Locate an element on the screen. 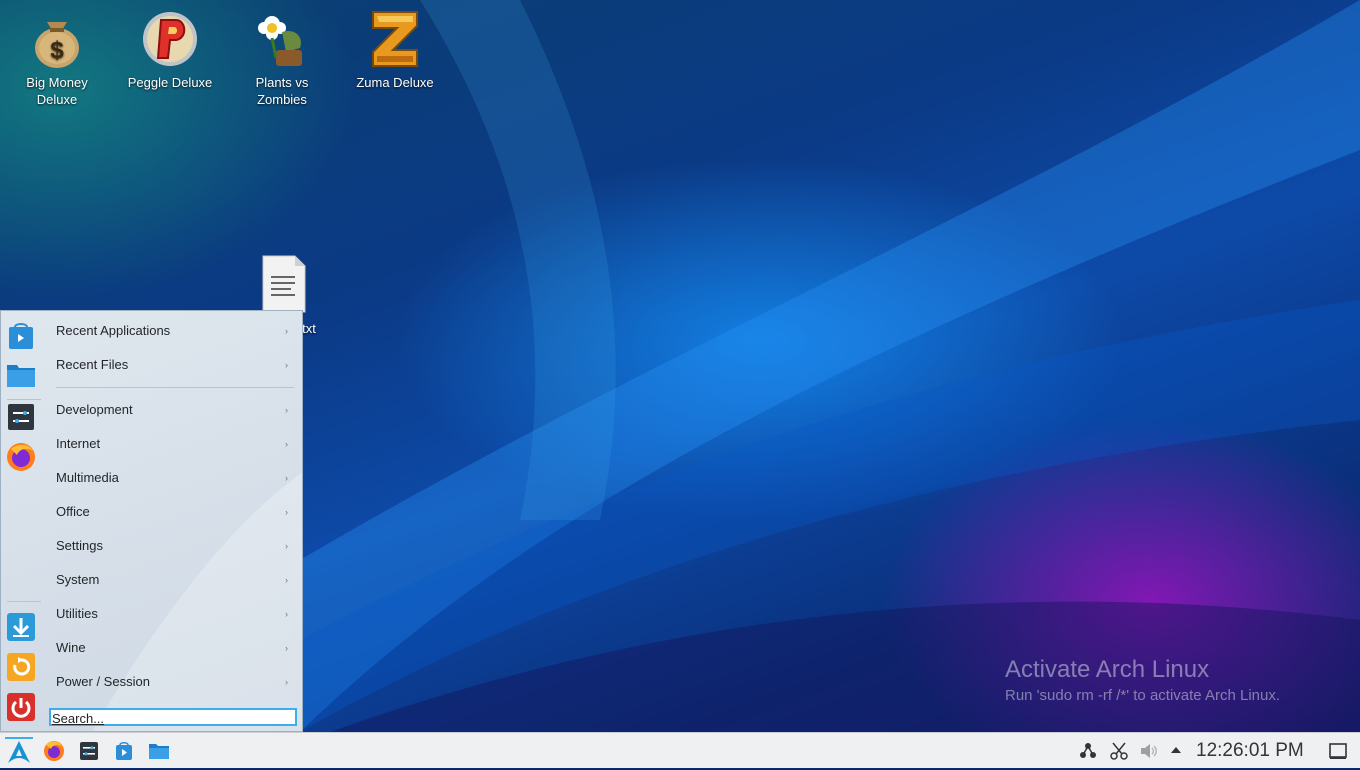 The width and height of the screenshot is (1360, 770). download-icon is located at coordinates (21, 627).